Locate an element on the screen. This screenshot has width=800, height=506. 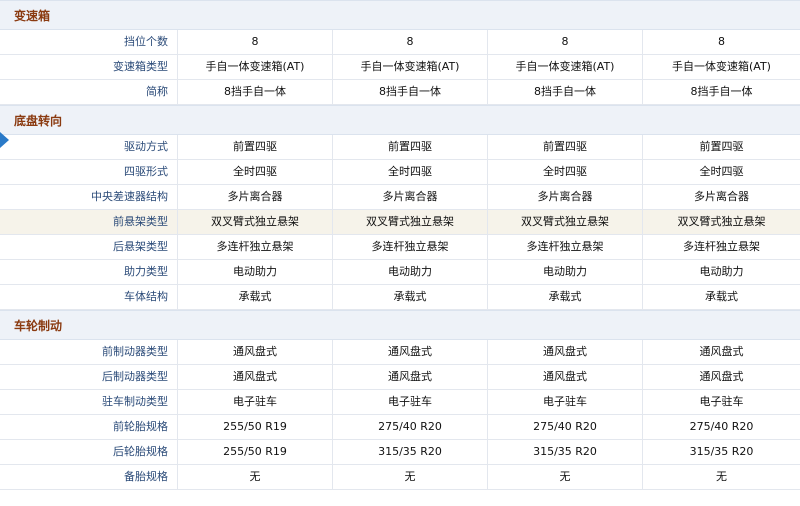
table-row: 前悬架类型 双叉臂式独立悬架 双叉臂式独立悬架 双叉臂式独立悬架 双叉臂式独立悬架 is located at coordinates (400, 222).